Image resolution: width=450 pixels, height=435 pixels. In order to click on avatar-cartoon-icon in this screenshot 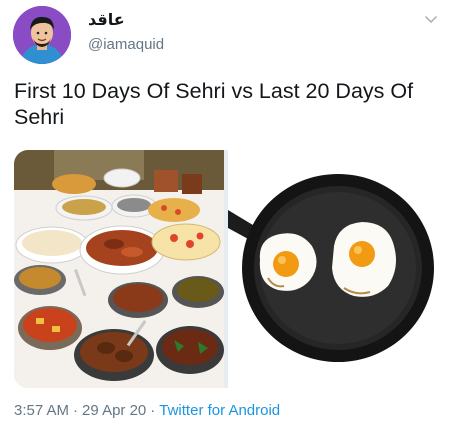, I will do `click(42, 35)`.